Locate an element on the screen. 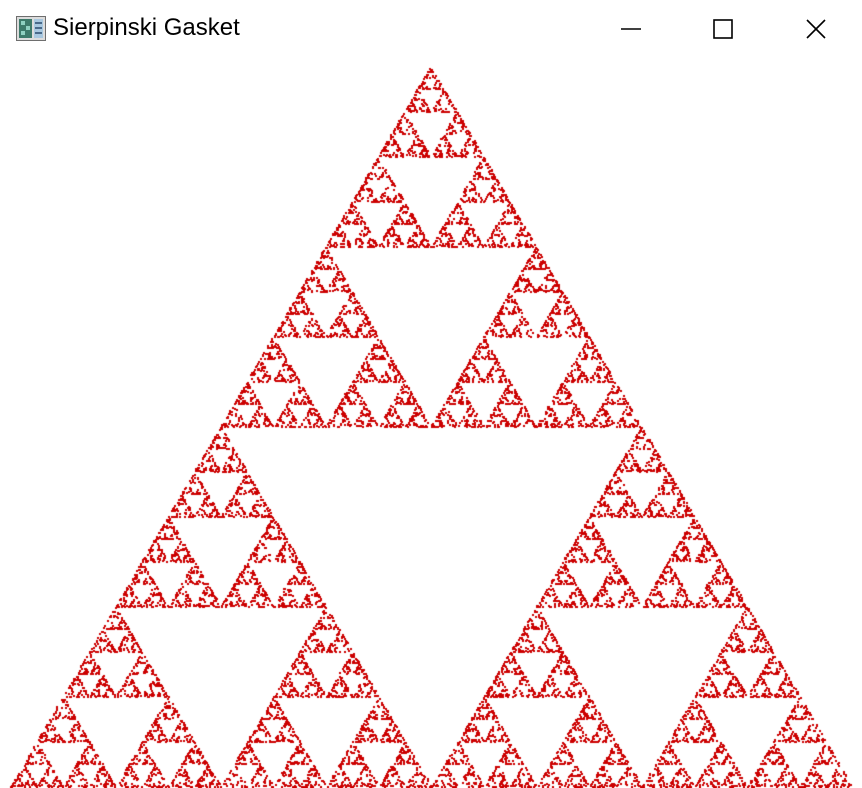 The height and width of the screenshot is (788, 862). title-bar: Sierpinski Gasket is located at coordinates (431, 29).